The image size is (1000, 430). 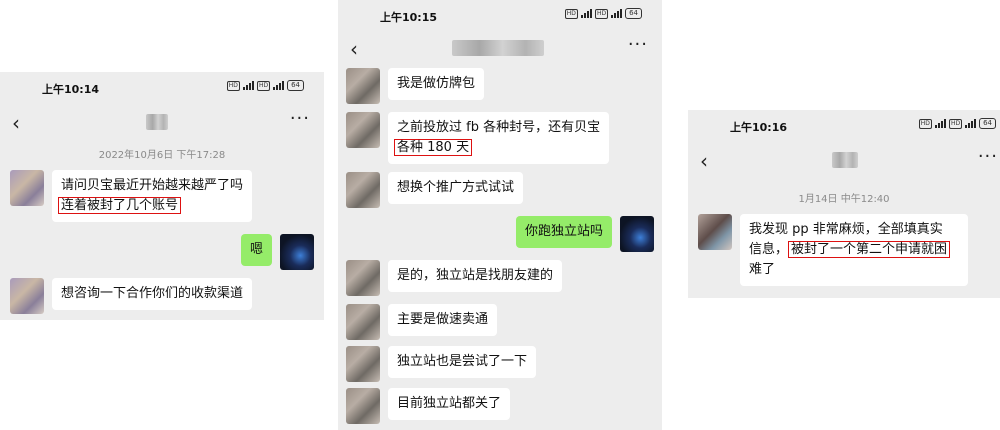 I want to click on message-row: 我发现 pp 非常麻烦，全部填真实 信息， 被封了一个第二个申请就困 难了, so click(x=833, y=250).